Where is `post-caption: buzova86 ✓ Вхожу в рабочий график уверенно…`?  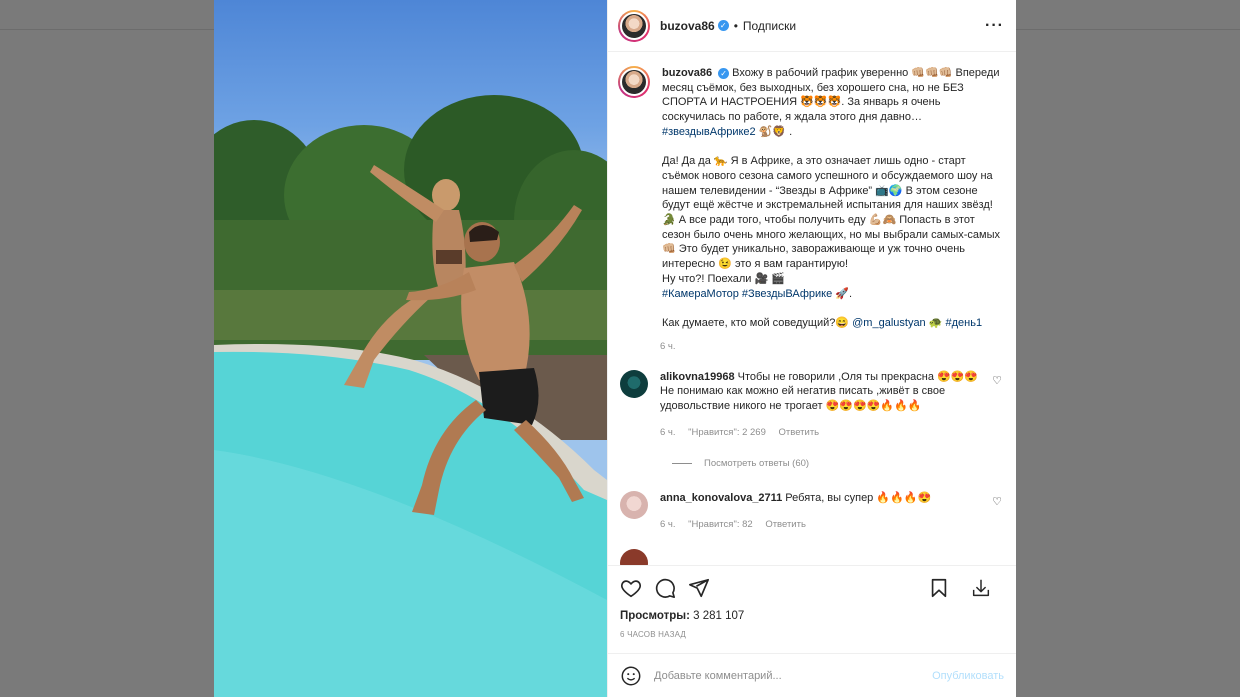
post-caption: buzova86 ✓ Вхожу в рабочий график уверенно… is located at coordinates (811, 198).